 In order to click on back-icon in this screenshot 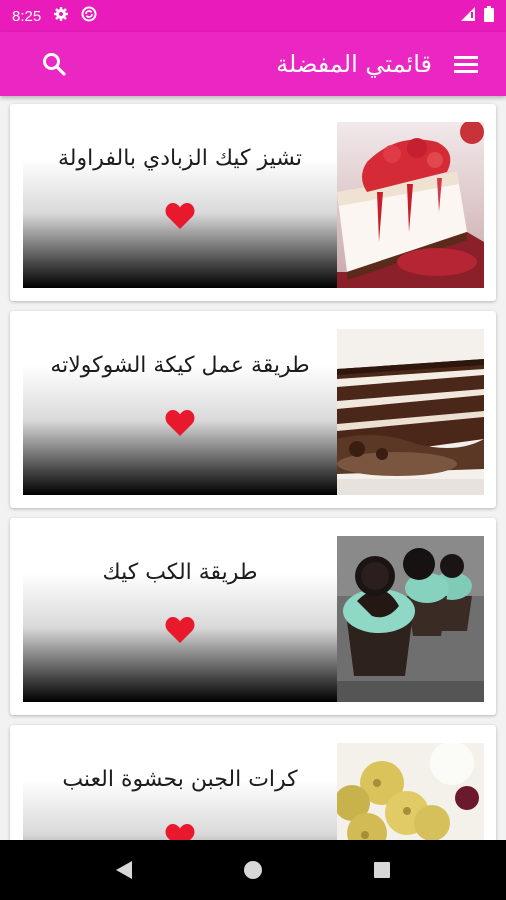, I will do `click(124, 870)`.